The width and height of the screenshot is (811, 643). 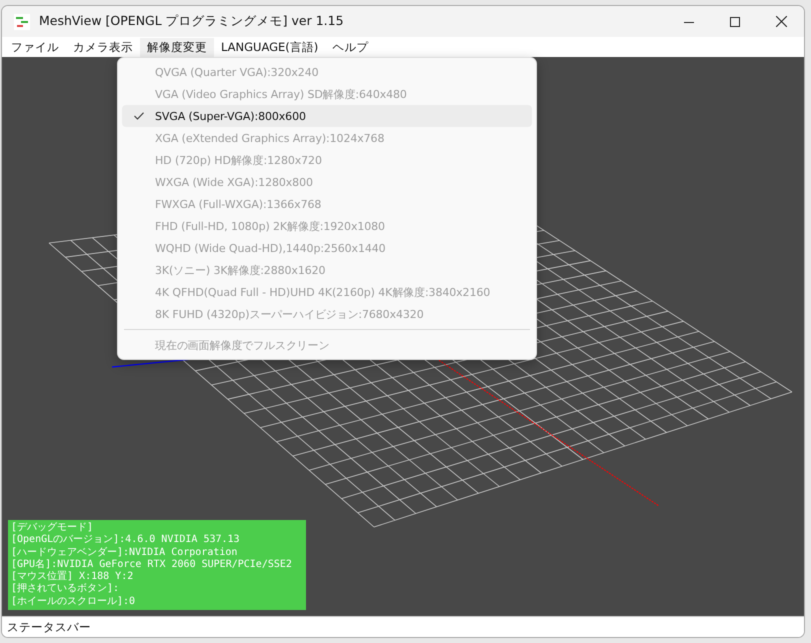 I want to click on debug-line: [ハードウェアベンダー]:NVIDIA Corporation, so click(x=124, y=552).